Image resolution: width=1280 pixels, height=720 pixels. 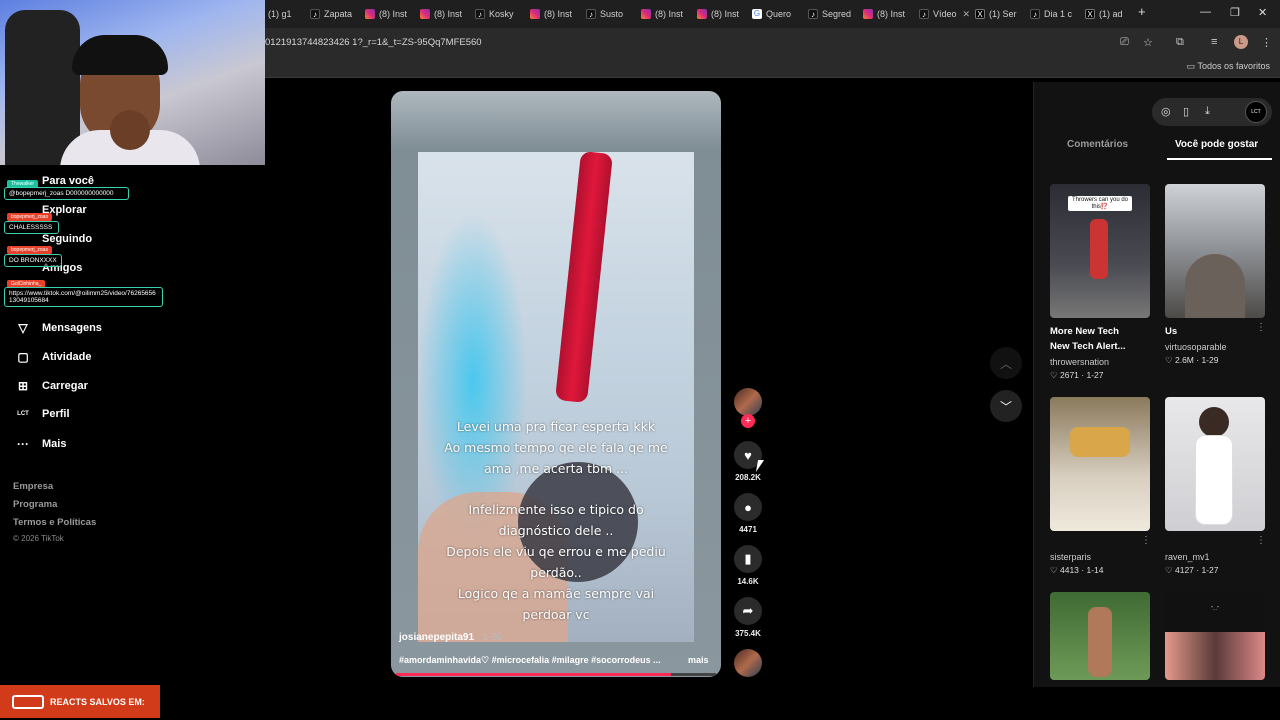 I want to click on browser-tab: ♪ Zapata, so click(x=335, y=14).